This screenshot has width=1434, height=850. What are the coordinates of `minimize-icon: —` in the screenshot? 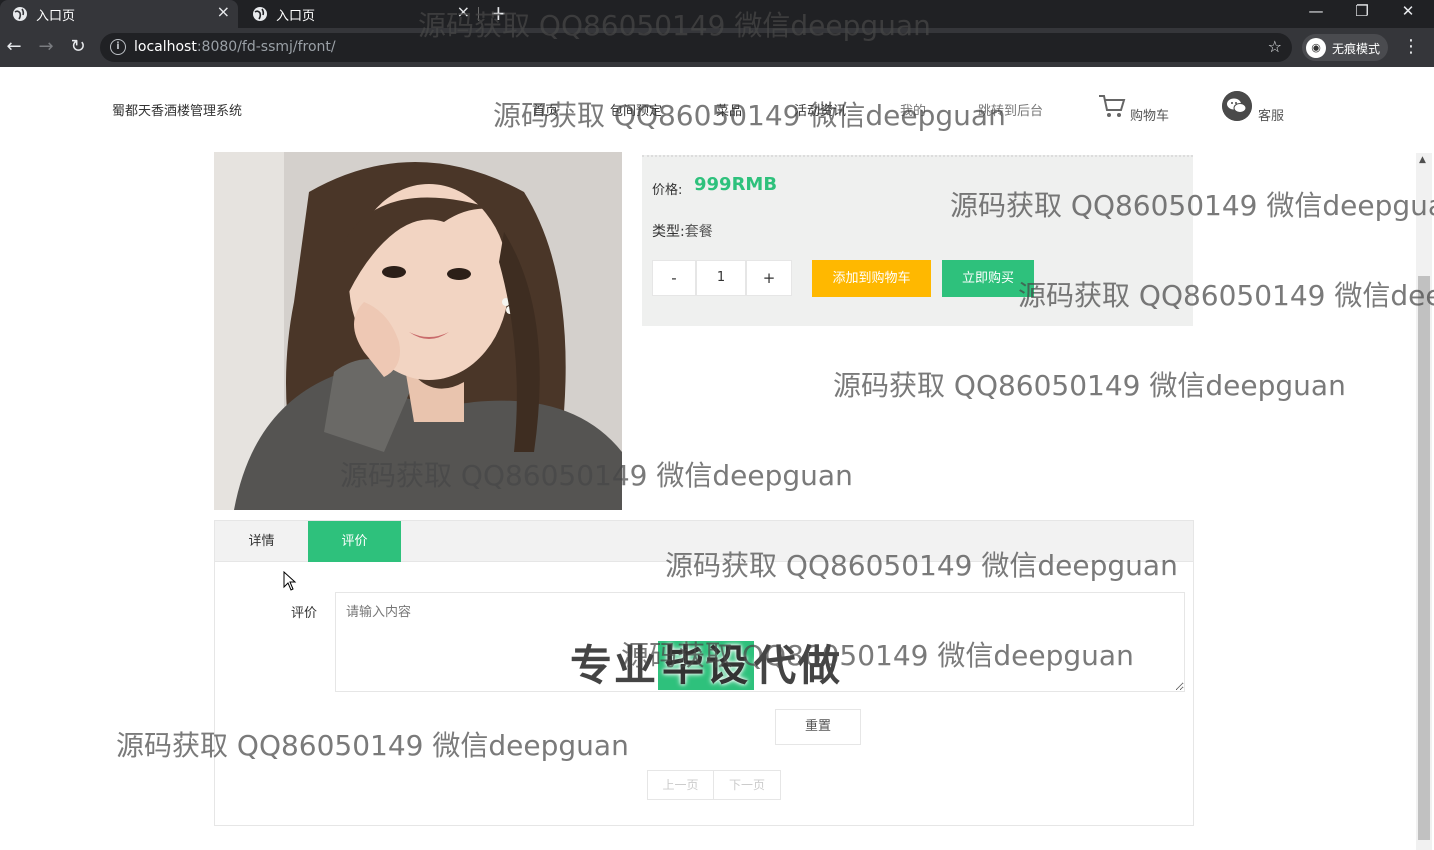 It's located at (1316, 11).